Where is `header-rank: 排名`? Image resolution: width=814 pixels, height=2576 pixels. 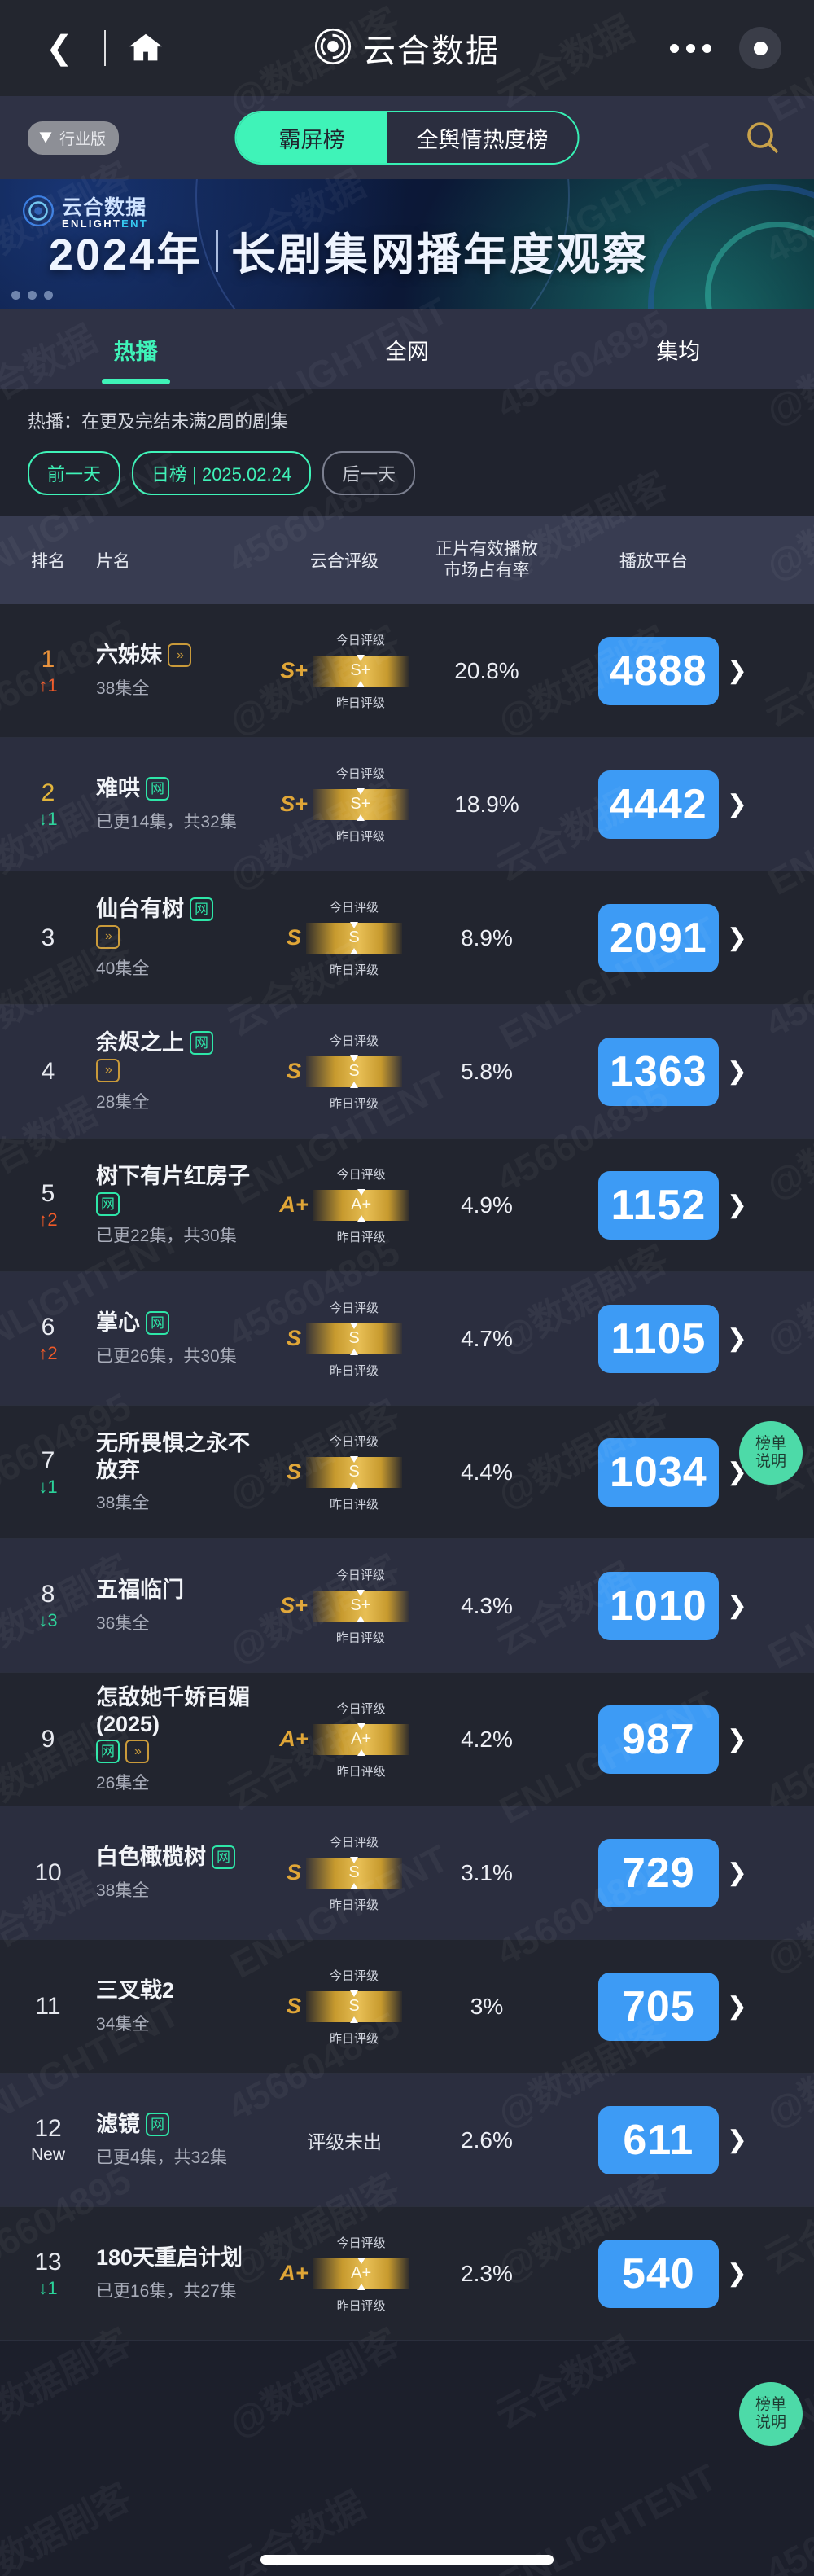
header-rank: 排名 is located at coordinates (48, 561).